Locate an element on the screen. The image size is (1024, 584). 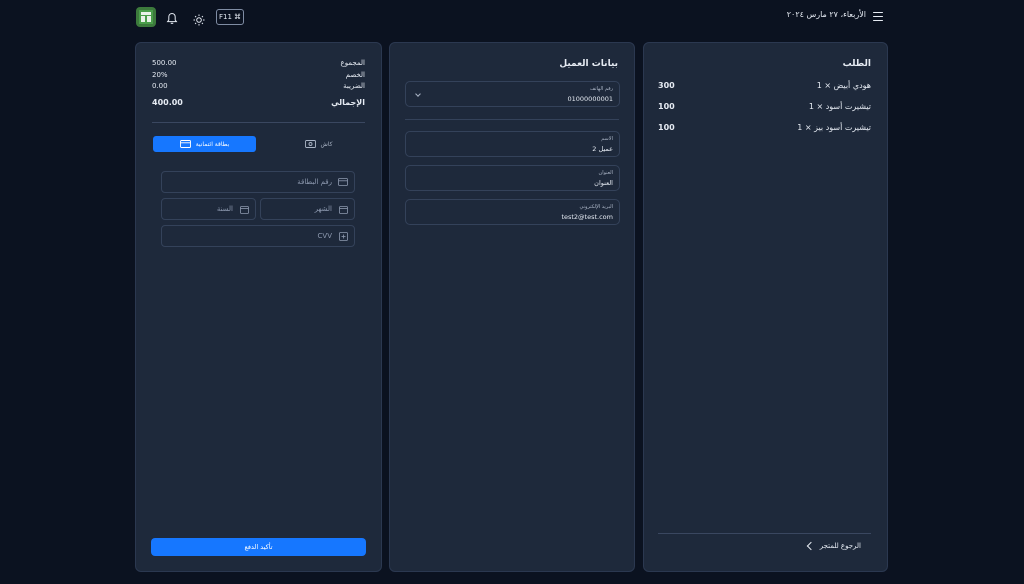
confirm-payment-button: تأكيد الدفع is located at coordinates (258, 547).